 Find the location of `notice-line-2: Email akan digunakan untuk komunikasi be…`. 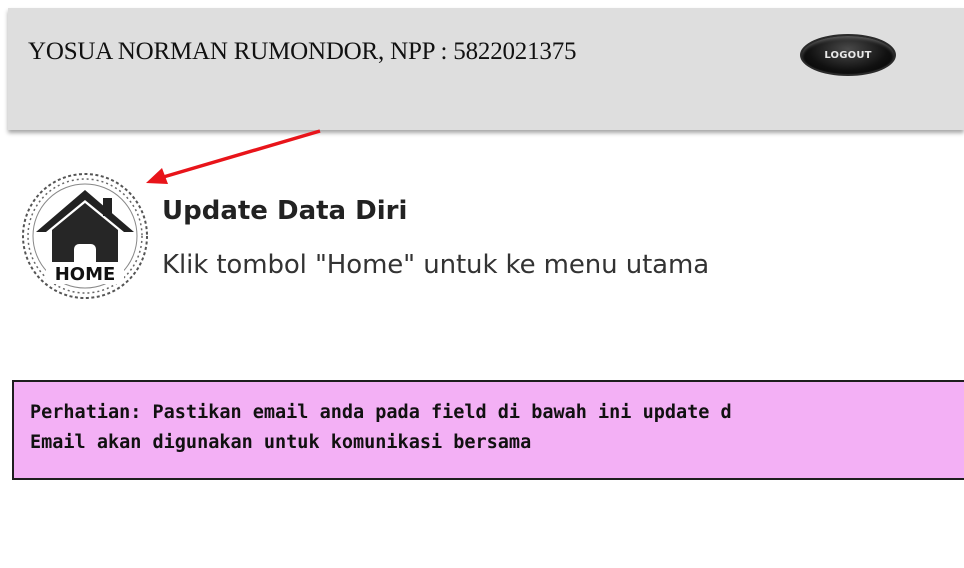

notice-line-2: Email akan digunakan untuk komunikasi be… is located at coordinates (281, 442).